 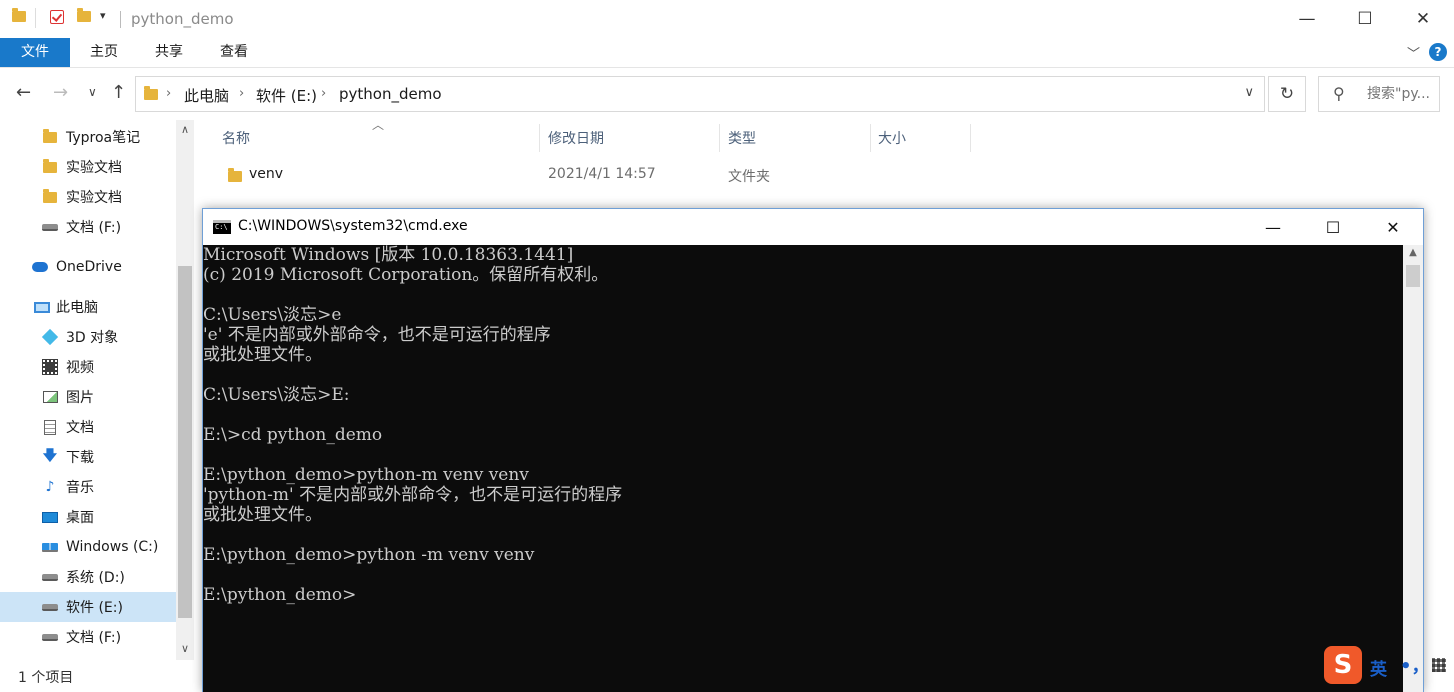 What do you see at coordinates (169, 52) in the screenshot?
I see `tab-share: 共享` at bounding box center [169, 52].